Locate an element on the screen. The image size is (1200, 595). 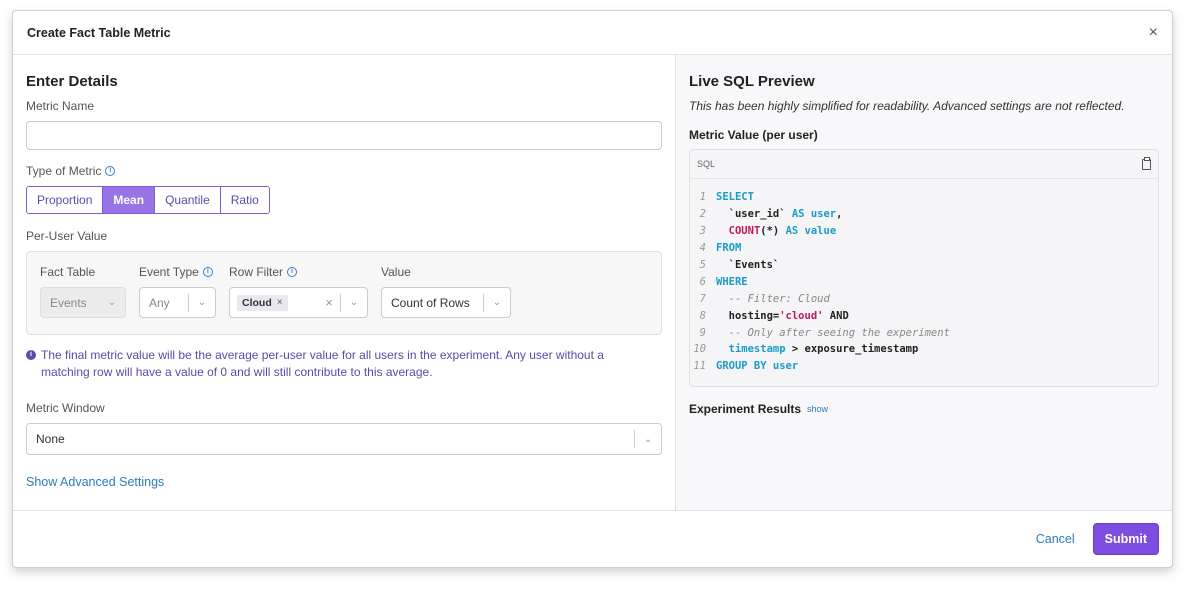
value-select: Count of Rows ⌄ is located at coordinates (446, 302).